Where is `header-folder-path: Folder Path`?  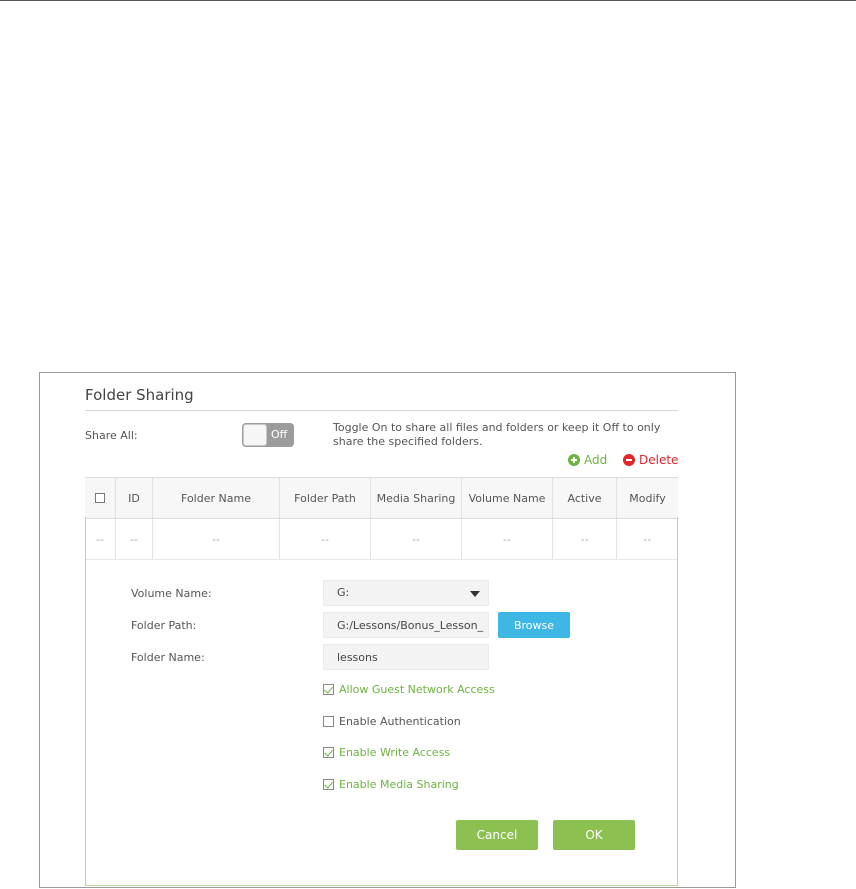 header-folder-path: Folder Path is located at coordinates (325, 498).